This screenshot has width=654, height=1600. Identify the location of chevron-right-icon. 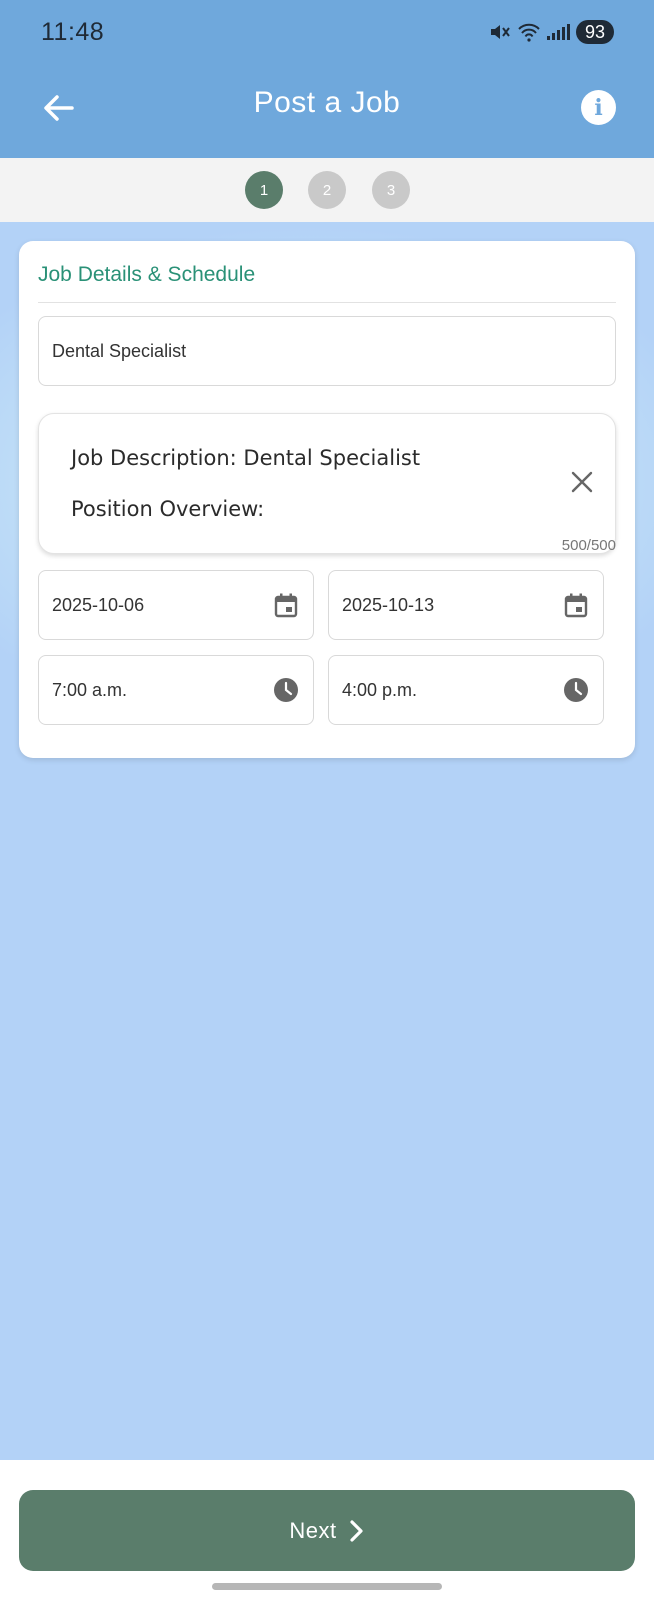
(356, 1530).